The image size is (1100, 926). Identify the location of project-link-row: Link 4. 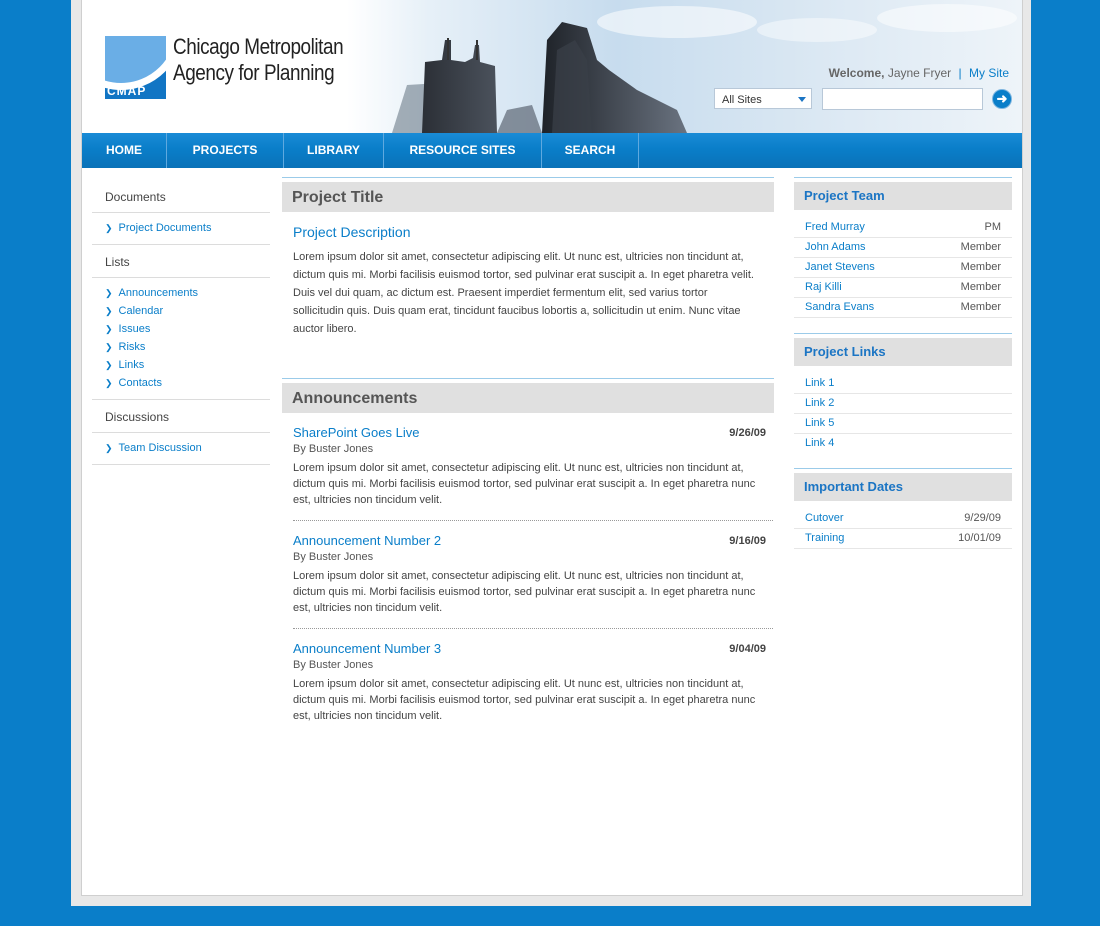
(903, 443).